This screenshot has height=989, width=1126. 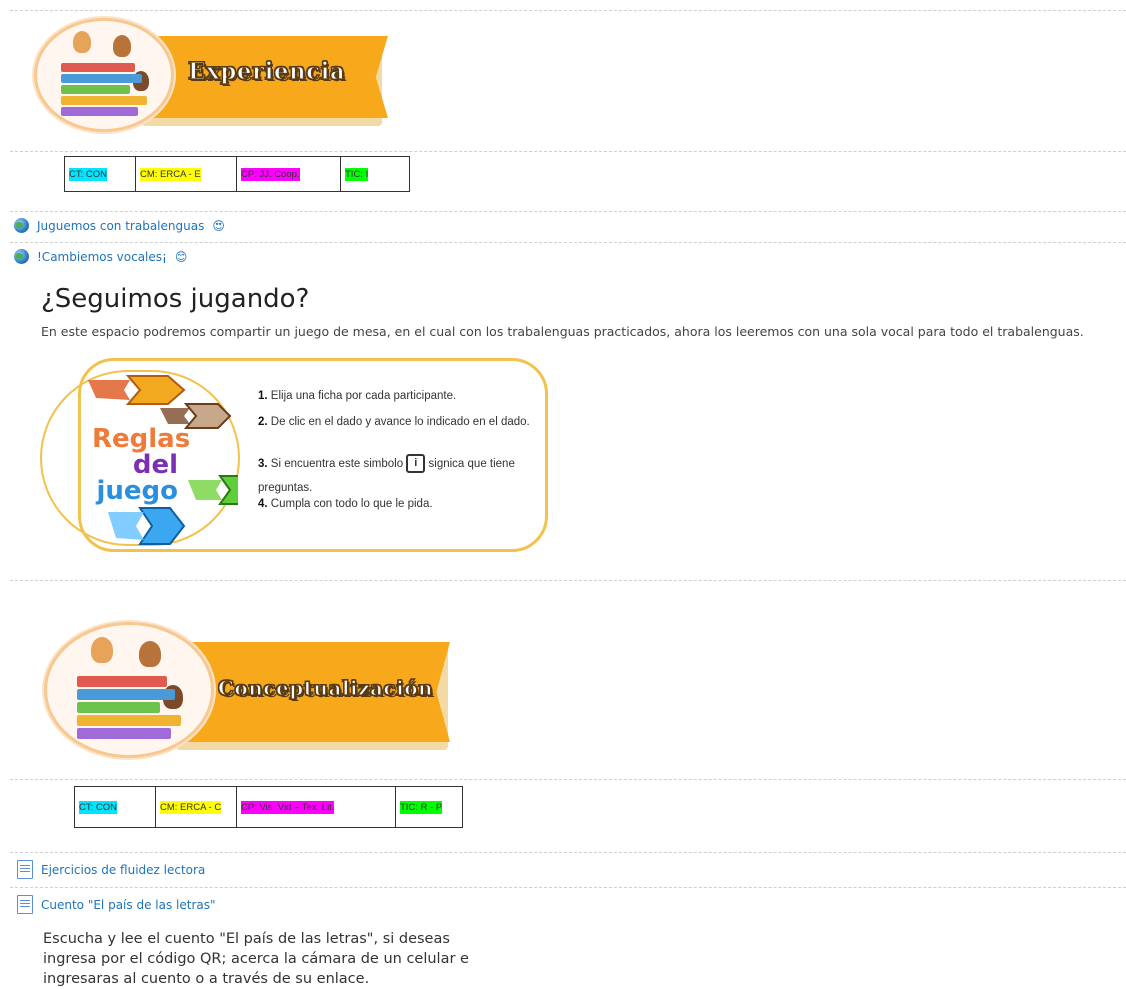 I want to click on activity-label: Cuento "El país de las letras", so click(x=128, y=905).